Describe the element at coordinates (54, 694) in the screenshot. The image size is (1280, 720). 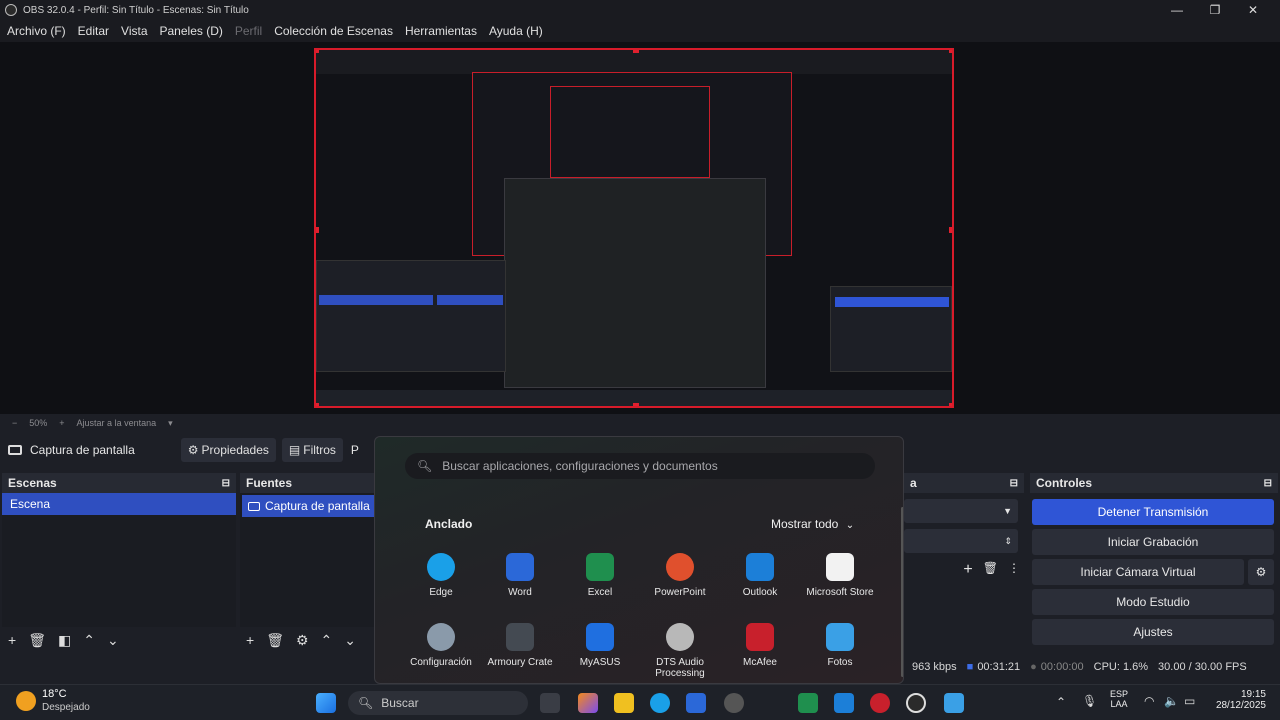
I see `weather-temp: 18°C` at that location.